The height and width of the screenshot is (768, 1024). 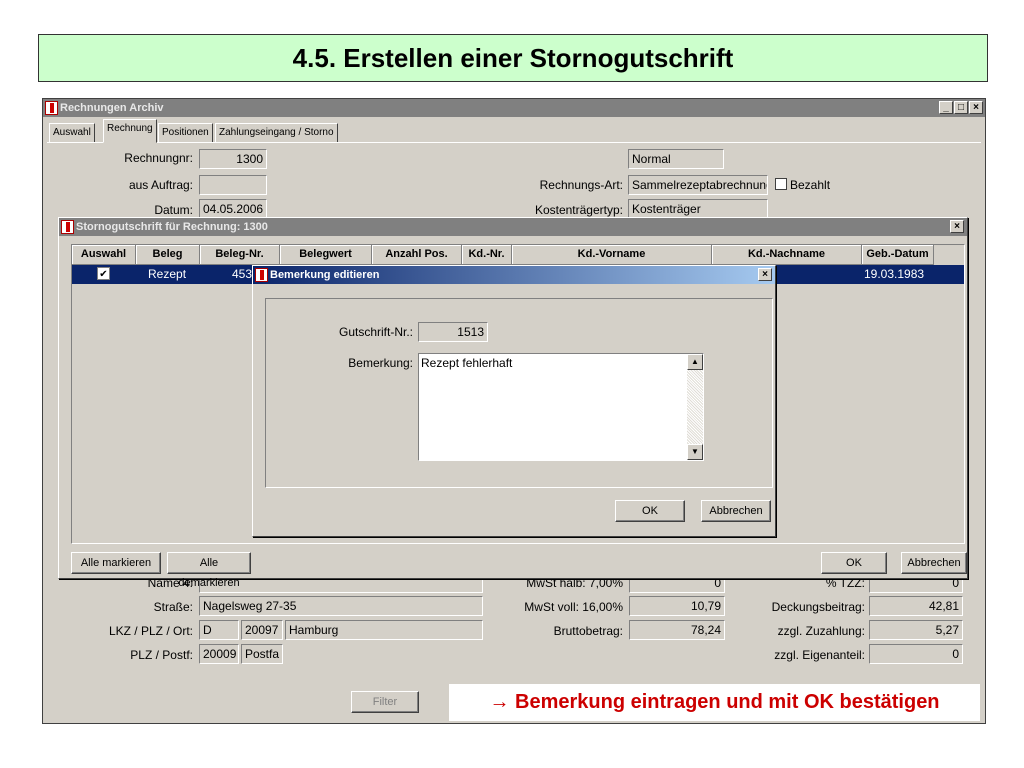 I want to click on label-bezahlt: Bezahlt, so click(x=810, y=185).